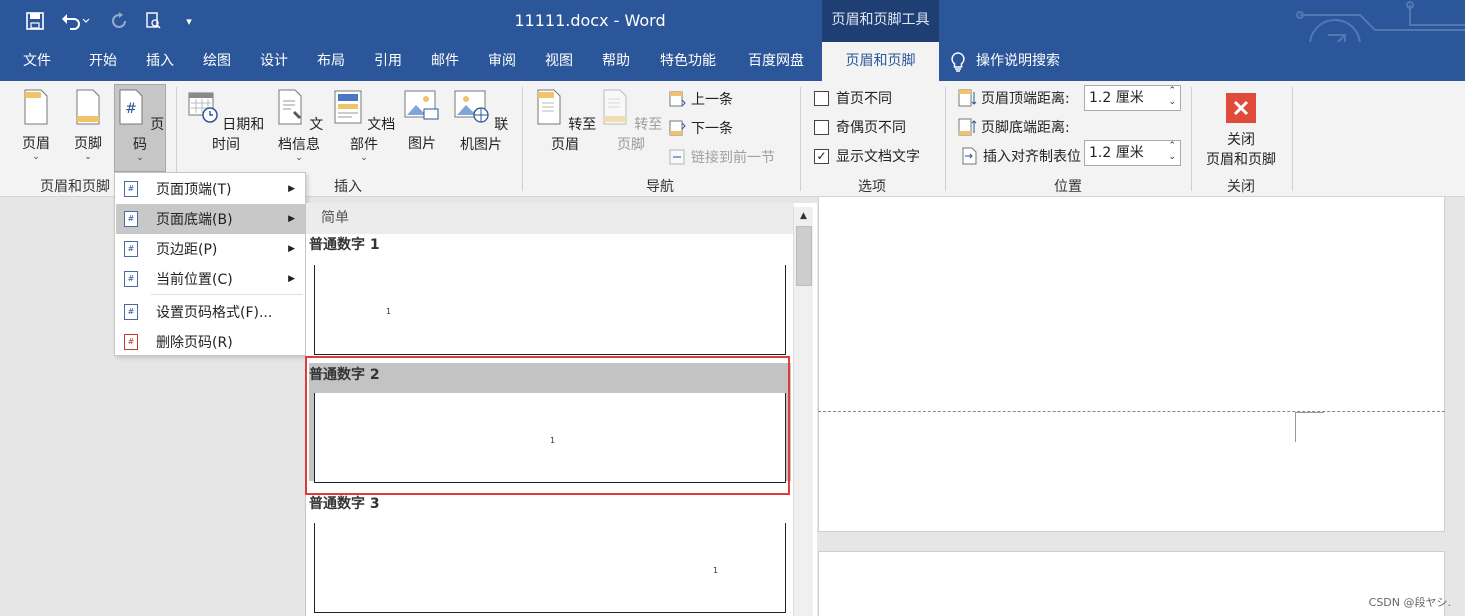  I want to click on tab-review: 审阅, so click(502, 61).